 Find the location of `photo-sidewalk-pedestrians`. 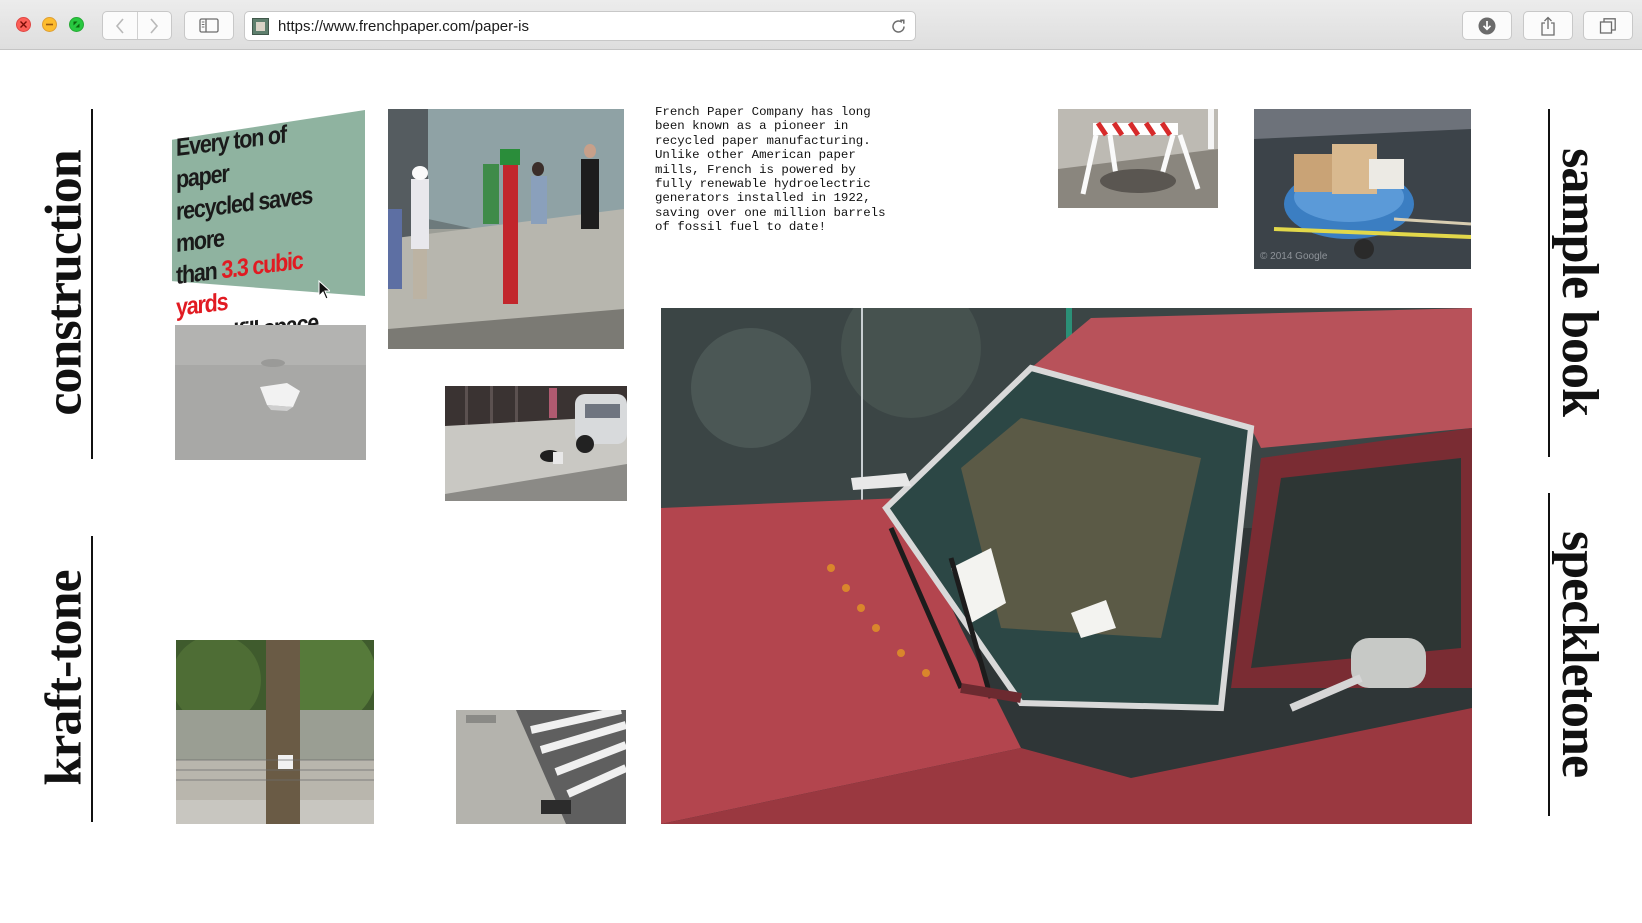

photo-sidewalk-pedestrians is located at coordinates (506, 229).